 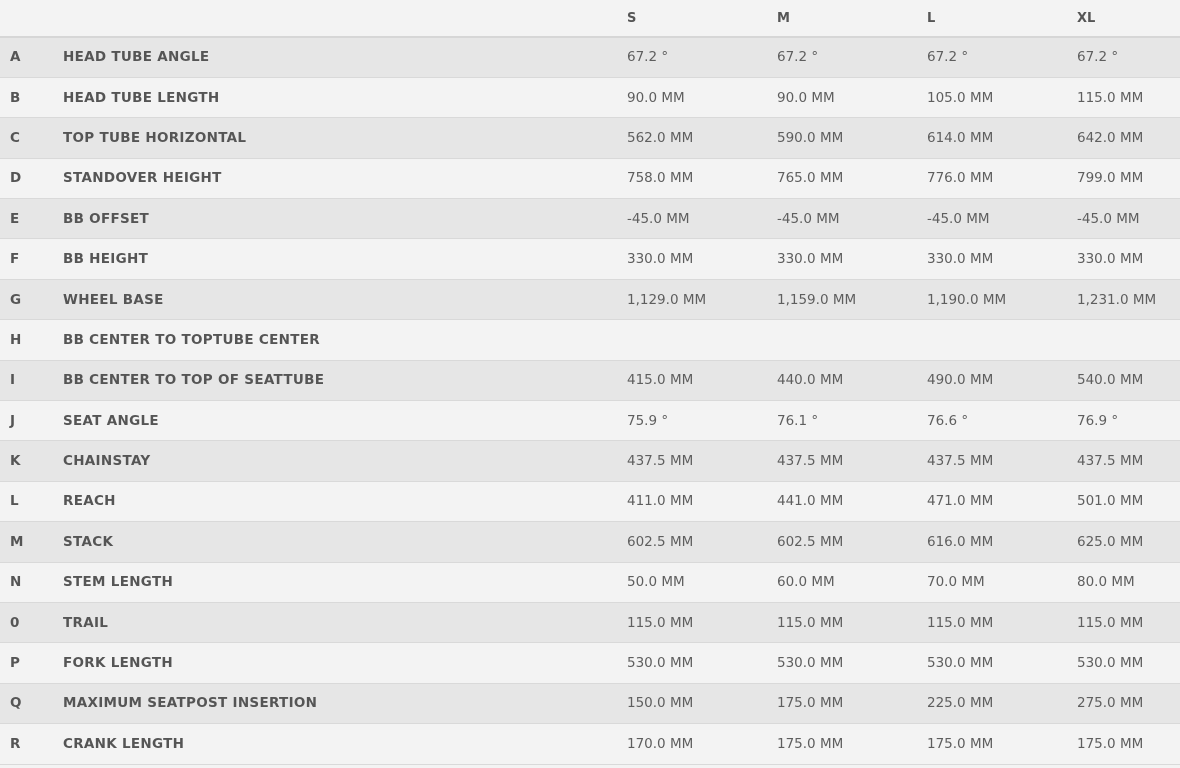 What do you see at coordinates (15, 461) in the screenshot?
I see `row-letter: K` at bounding box center [15, 461].